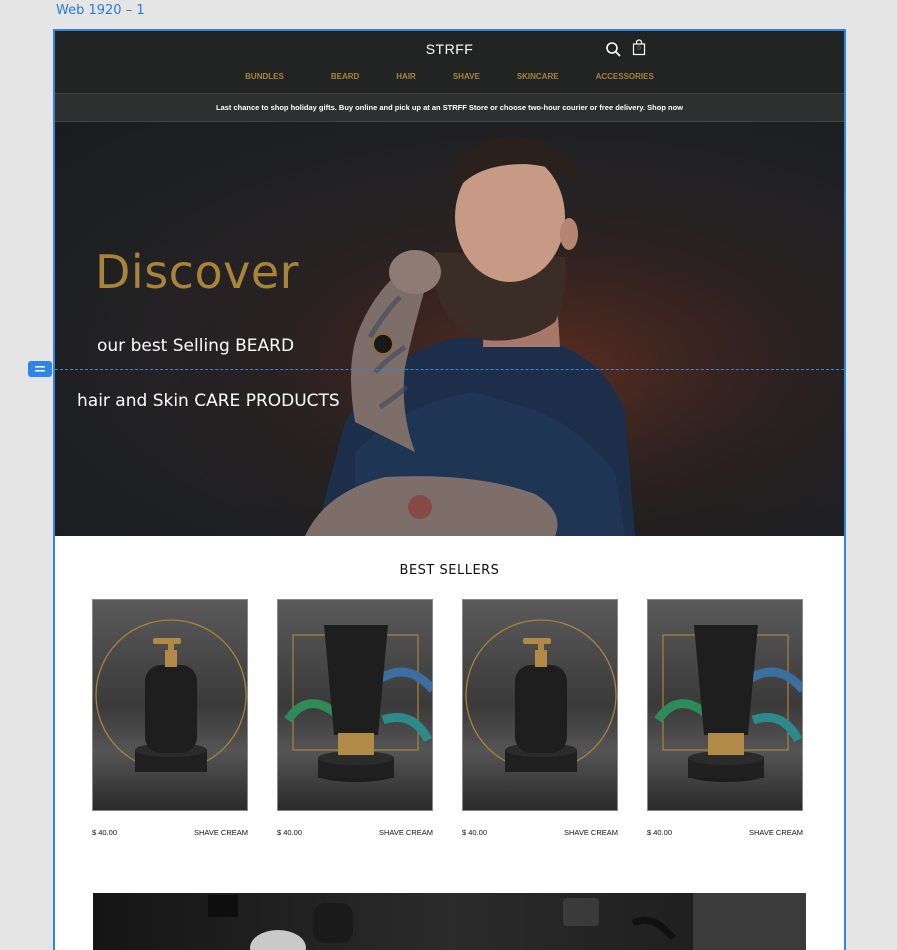 This screenshot has height=950, width=897. What do you see at coordinates (449, 369) in the screenshot?
I see `layout-guide` at bounding box center [449, 369].